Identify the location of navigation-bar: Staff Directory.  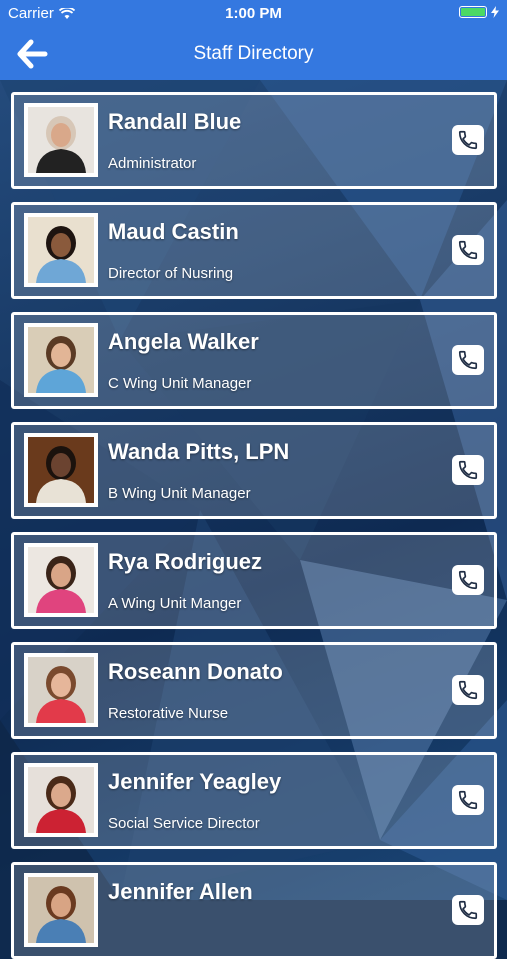
(253, 54).